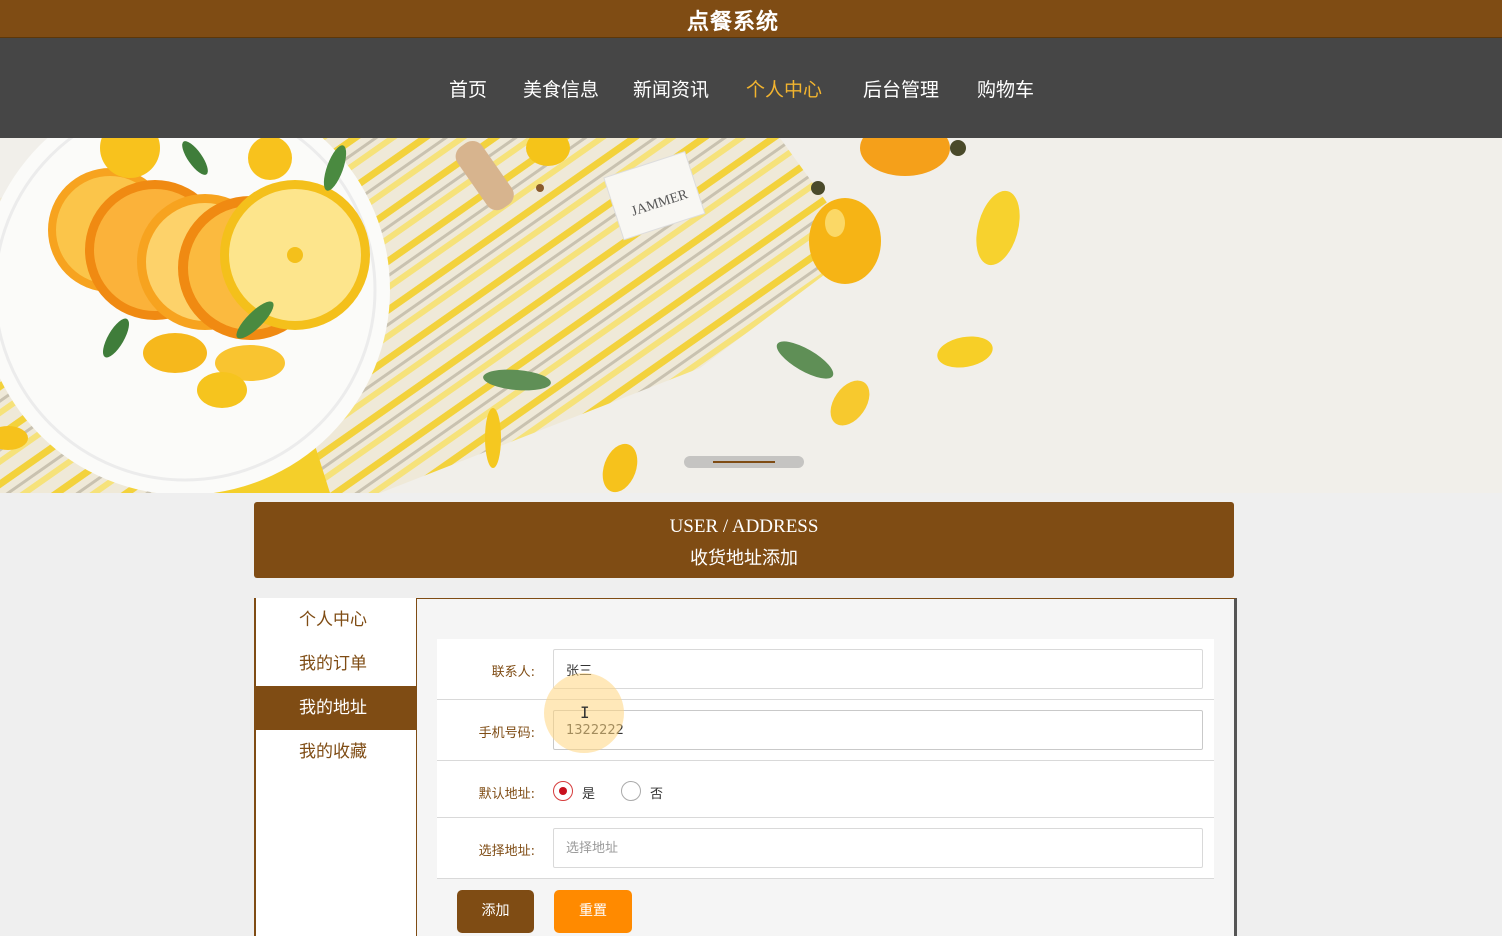 The image size is (1502, 936). I want to click on default-yes-label: 是, so click(588, 792).